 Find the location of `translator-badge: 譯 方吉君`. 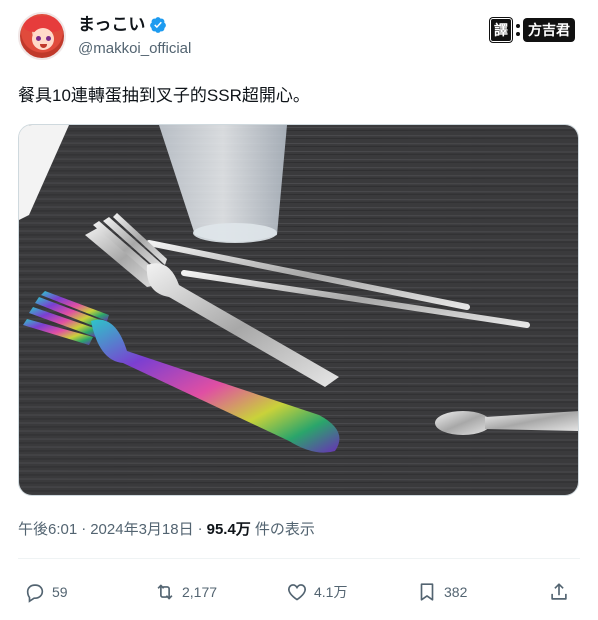

translator-badge: 譯 方吉君 is located at coordinates (532, 30).